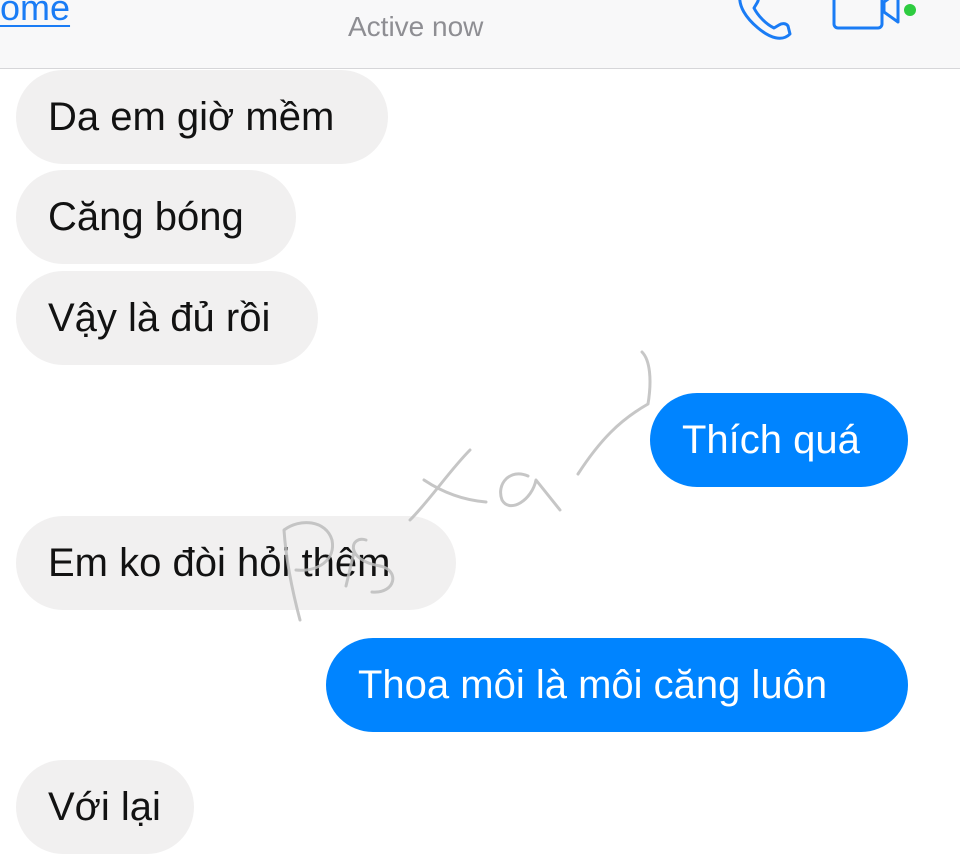  What do you see at coordinates (617, 685) in the screenshot?
I see `message-bubble-outgoing: Thoa môi là môi căng luôn` at bounding box center [617, 685].